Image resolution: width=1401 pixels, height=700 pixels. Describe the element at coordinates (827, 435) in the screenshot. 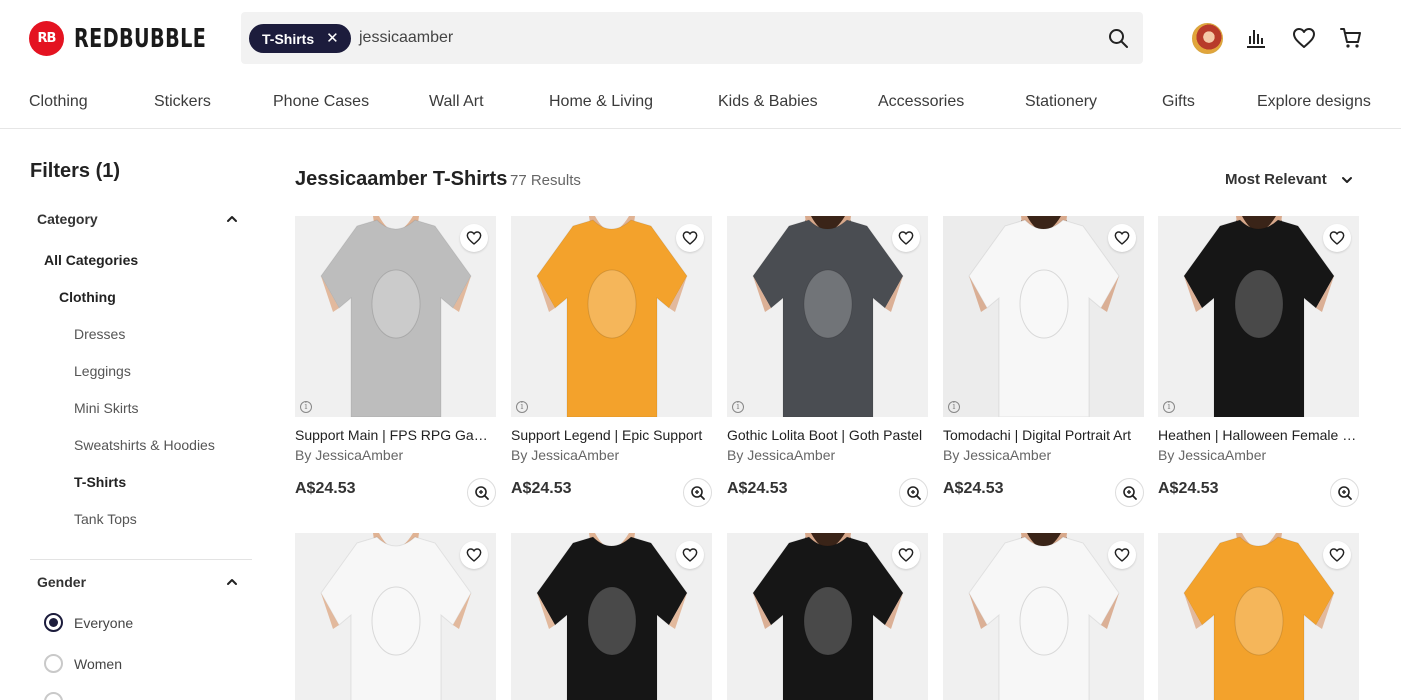

I see `product-title: Gothic Lolita Boot | Goth Pastel` at that location.